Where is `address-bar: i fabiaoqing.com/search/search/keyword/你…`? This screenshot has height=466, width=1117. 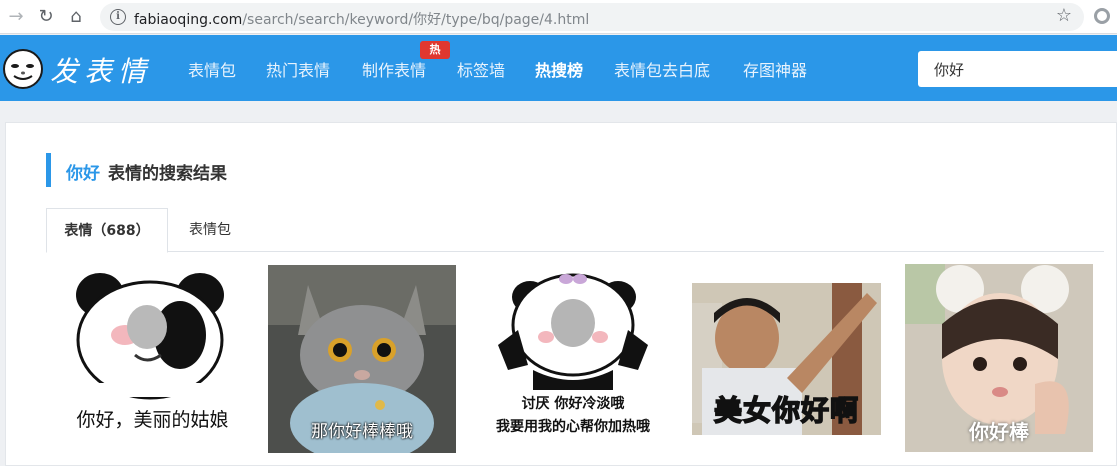 address-bar: i fabiaoqing.com/search/search/keyword/你… is located at coordinates (592, 17).